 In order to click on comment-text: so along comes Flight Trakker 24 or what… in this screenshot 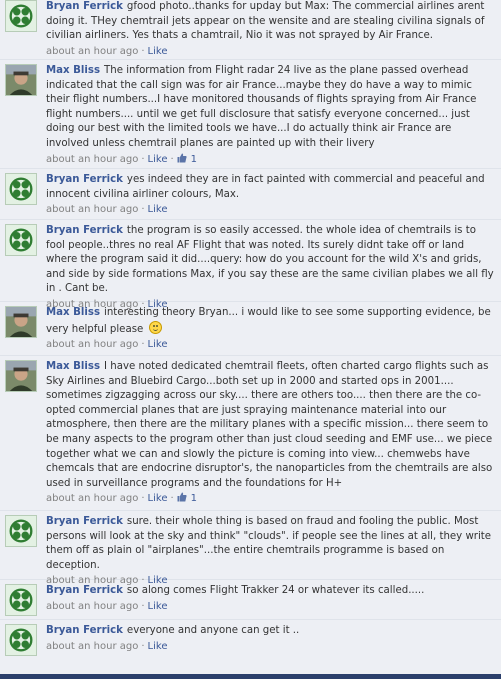, I will do `click(275, 590)`.